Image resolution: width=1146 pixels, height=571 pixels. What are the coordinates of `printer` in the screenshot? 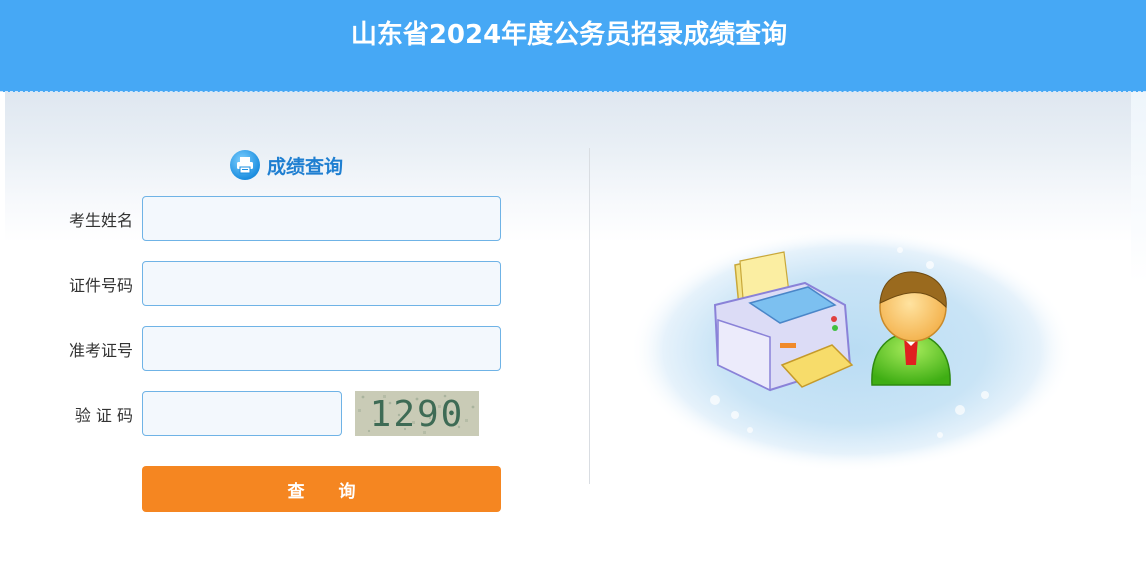 It's located at (783, 336).